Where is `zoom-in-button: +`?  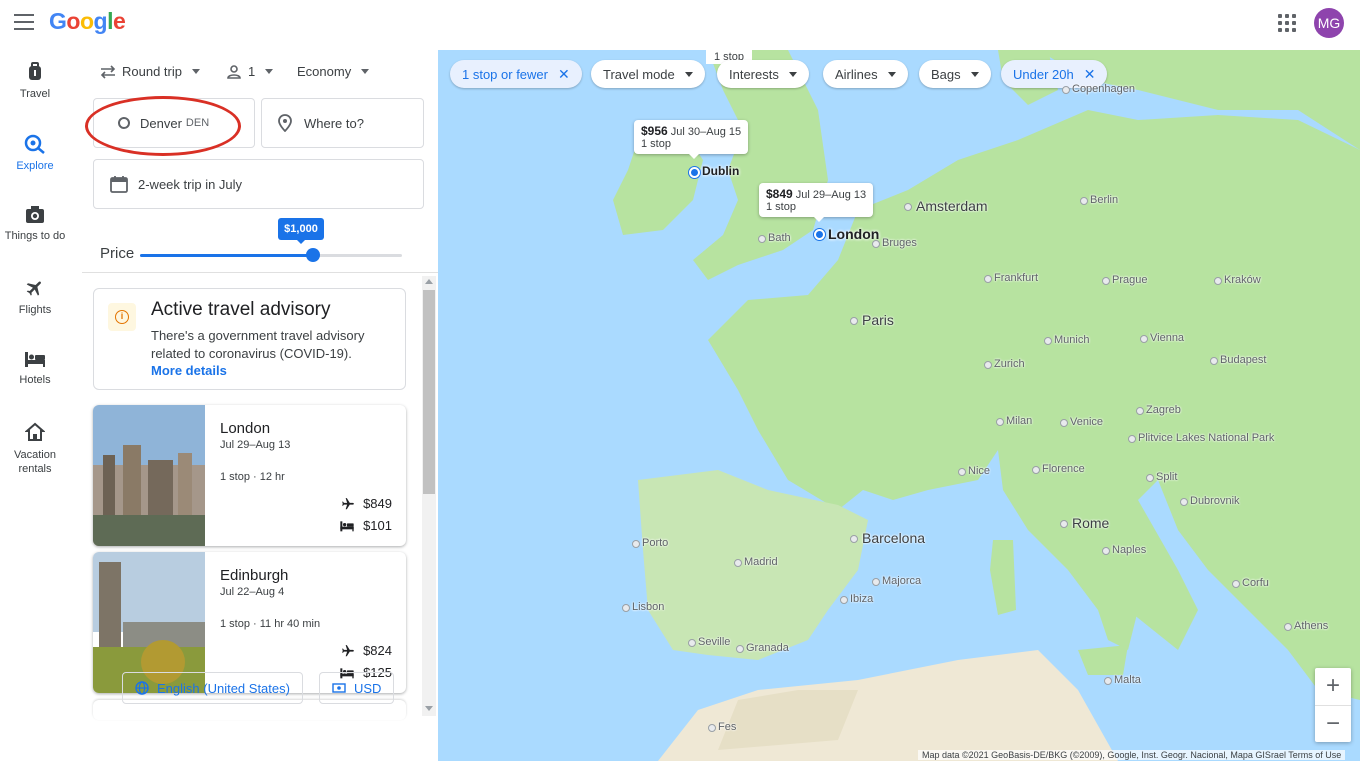 zoom-in-button: + is located at coordinates (1333, 686).